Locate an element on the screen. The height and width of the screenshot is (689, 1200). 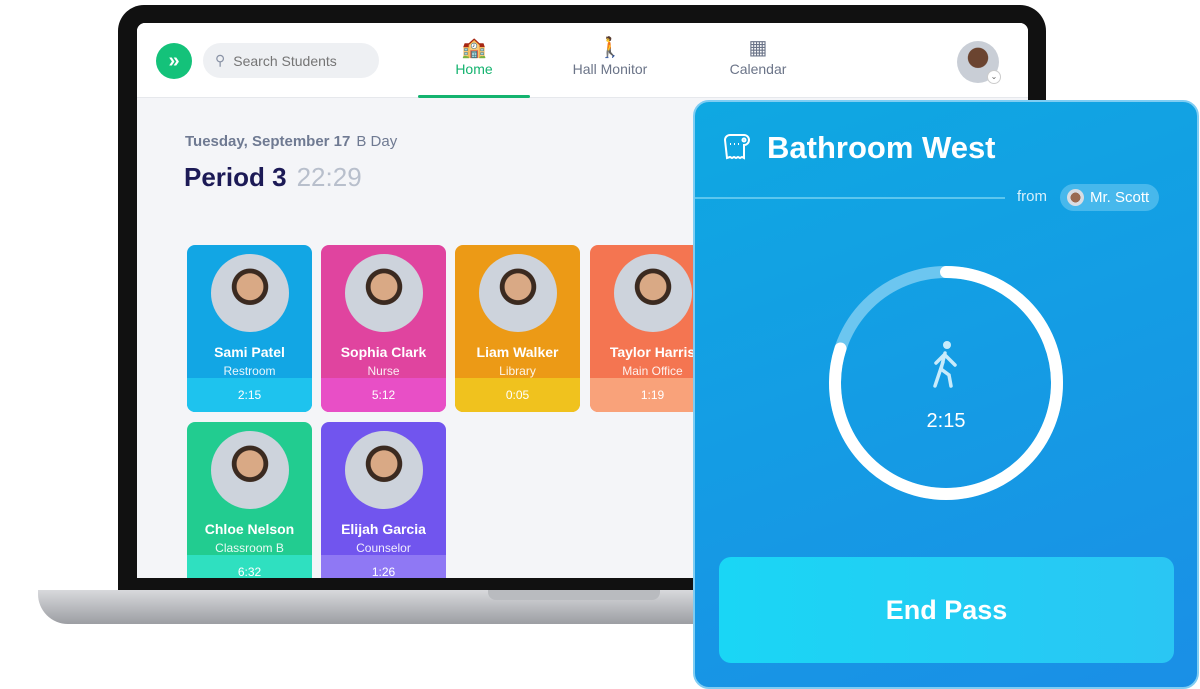
student-location: Library is located at coordinates (517, 371).